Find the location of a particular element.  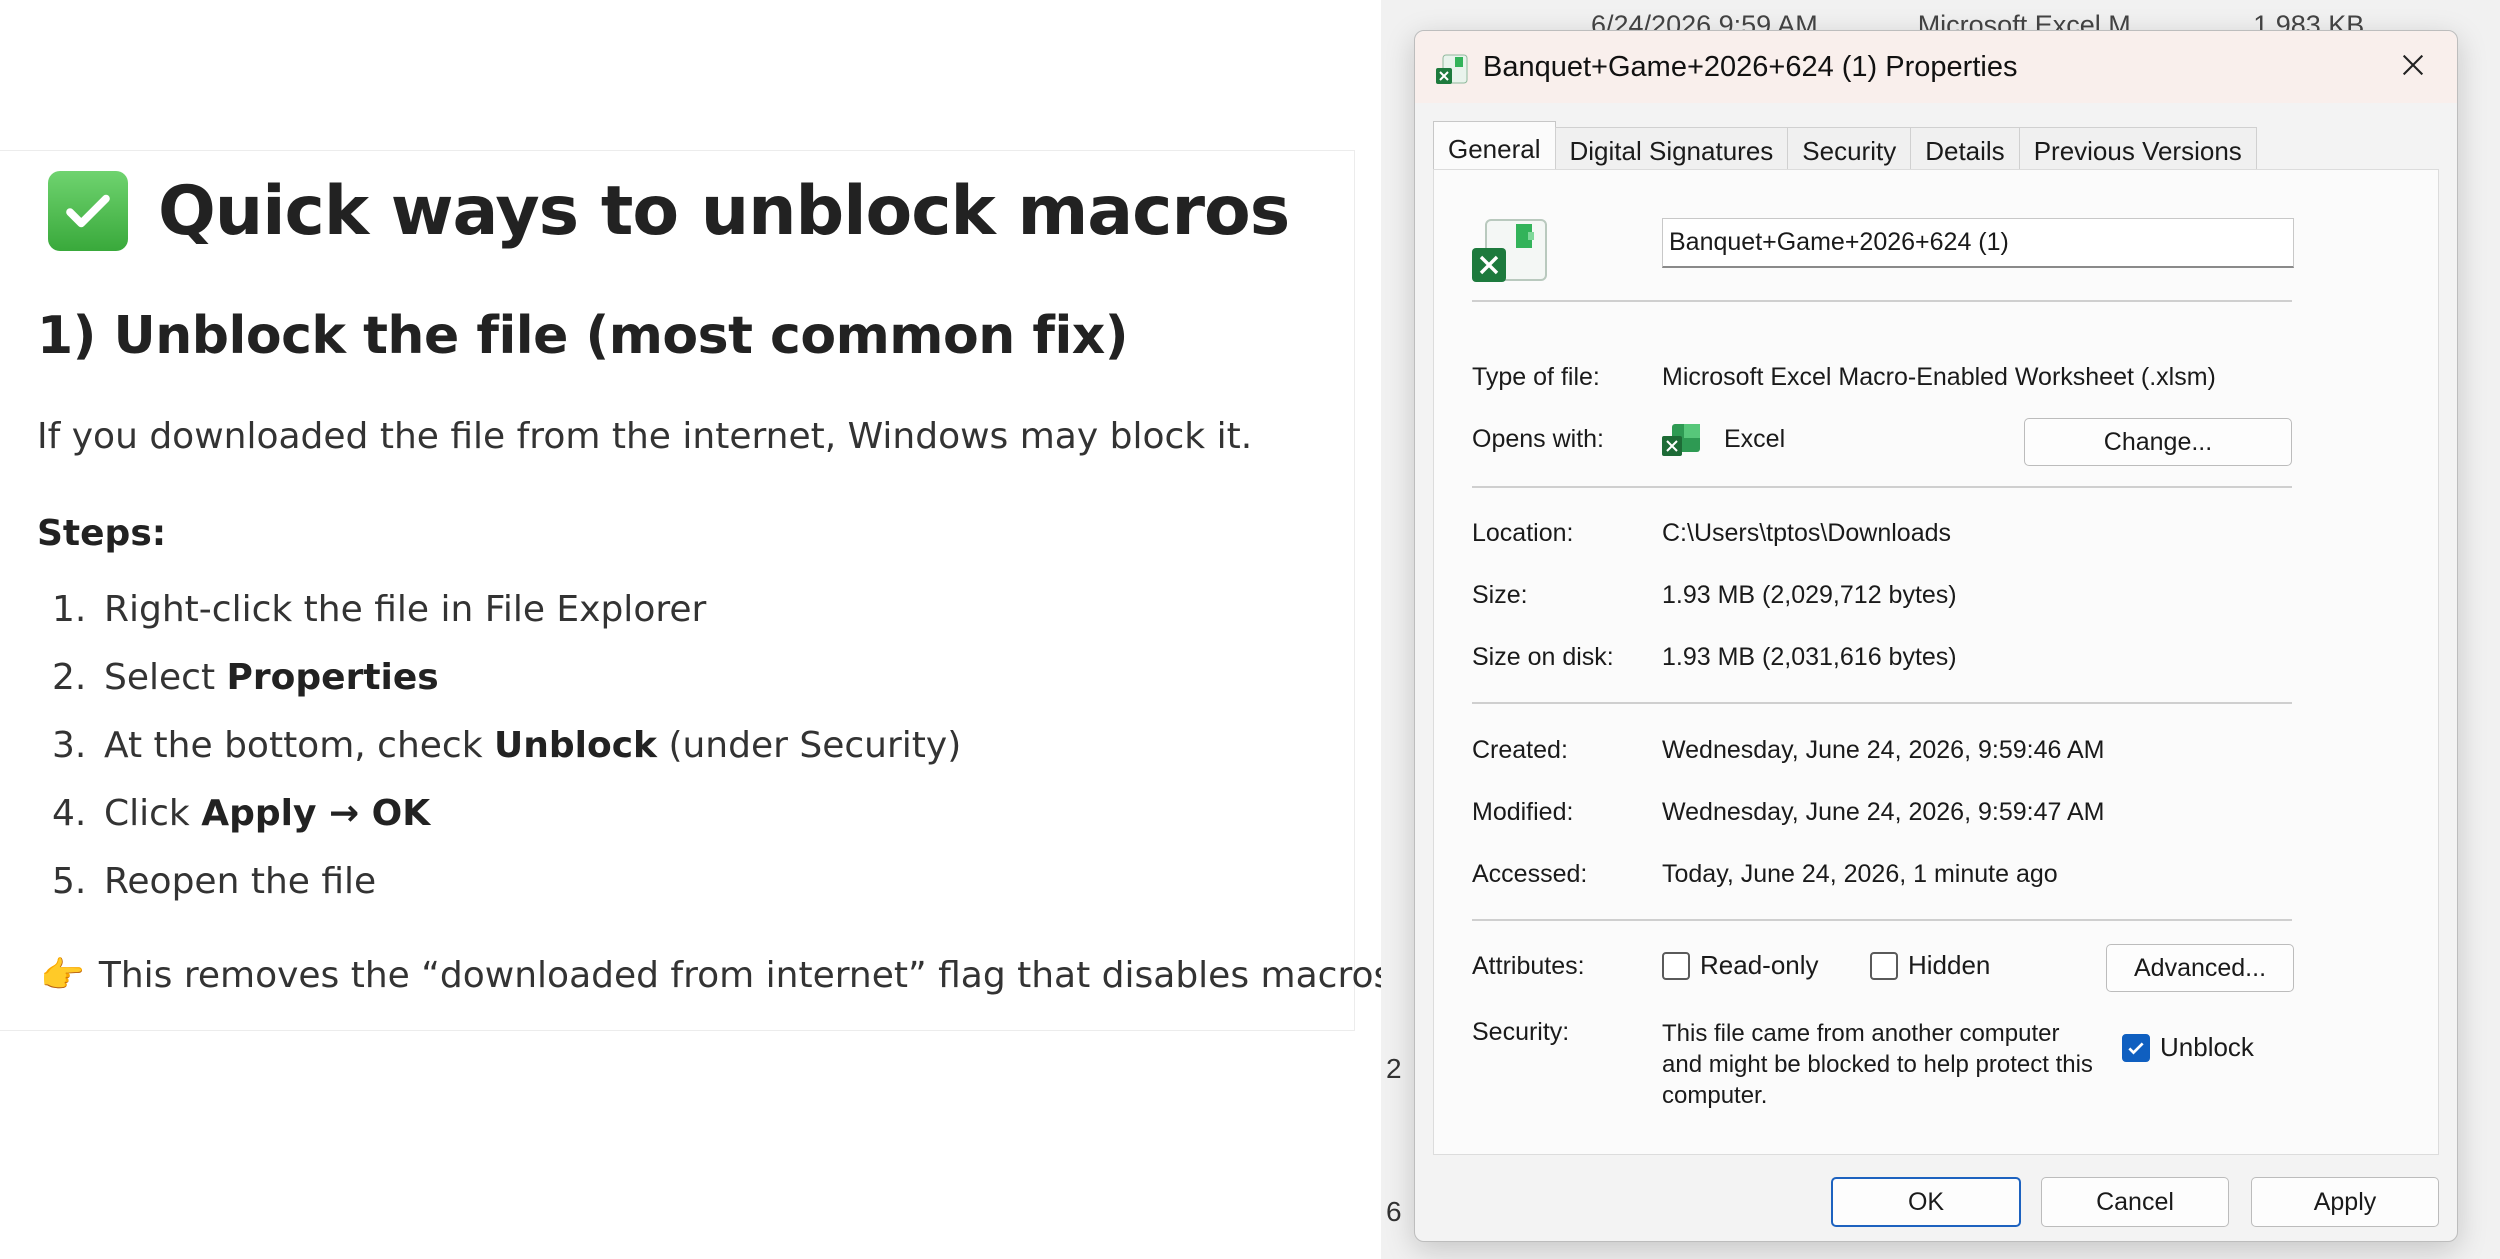

modified-label: Modified: is located at coordinates (1523, 812).